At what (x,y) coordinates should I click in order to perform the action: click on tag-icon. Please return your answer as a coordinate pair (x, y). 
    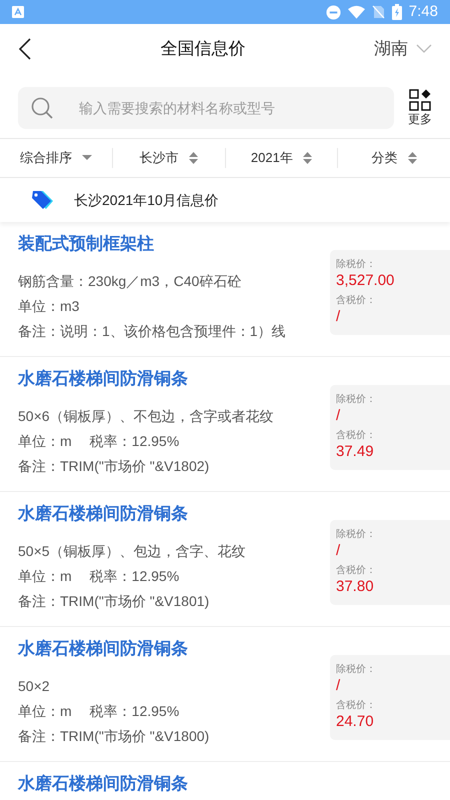
    Looking at the image, I should click on (42, 200).